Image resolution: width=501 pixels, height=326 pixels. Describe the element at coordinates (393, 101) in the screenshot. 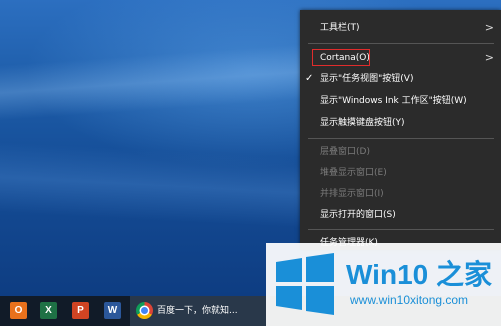

I see `menu-item-label: 显示"Windows Ink 工作区"按钮(W)` at that location.